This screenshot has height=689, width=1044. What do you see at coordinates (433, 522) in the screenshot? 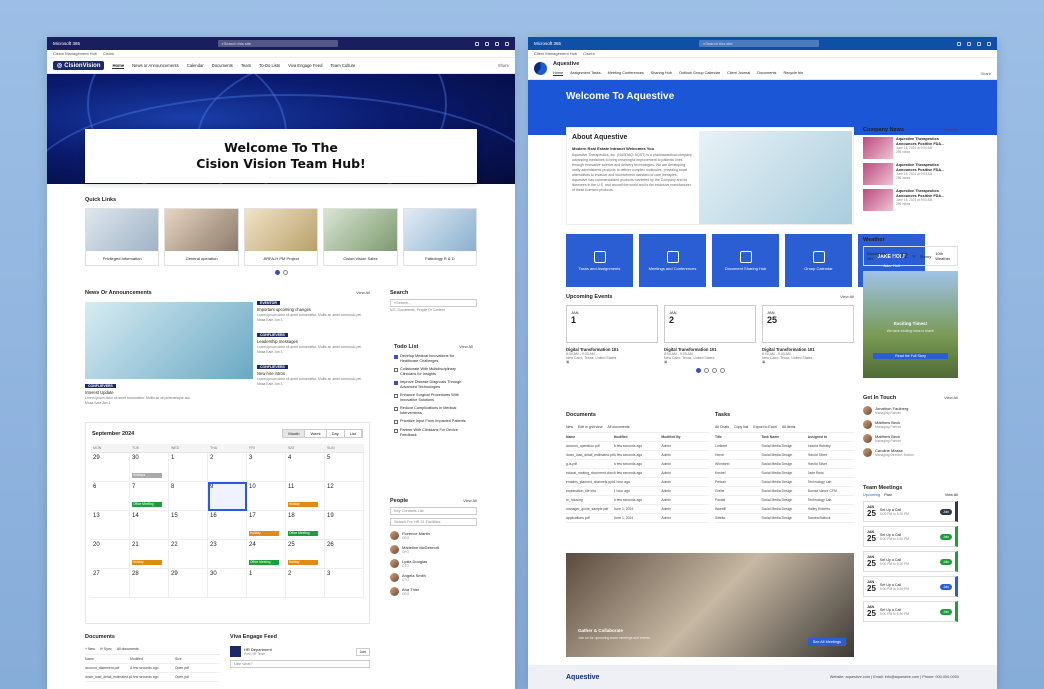
I see `people-search-dropdown: Search For HR 21 Facilities` at bounding box center [433, 522].